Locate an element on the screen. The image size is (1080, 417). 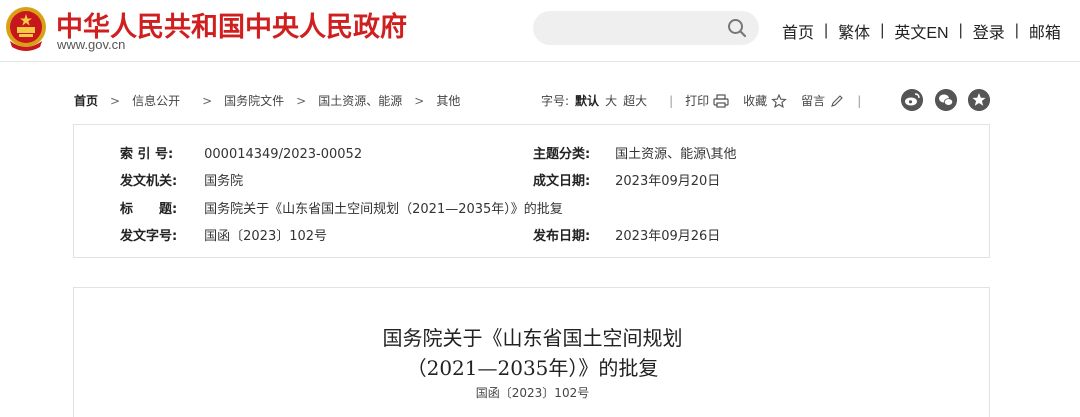
page-tools: 字号: 默认 大 超大 | 打印 收藏 留言 | is located at coordinates (707, 100).